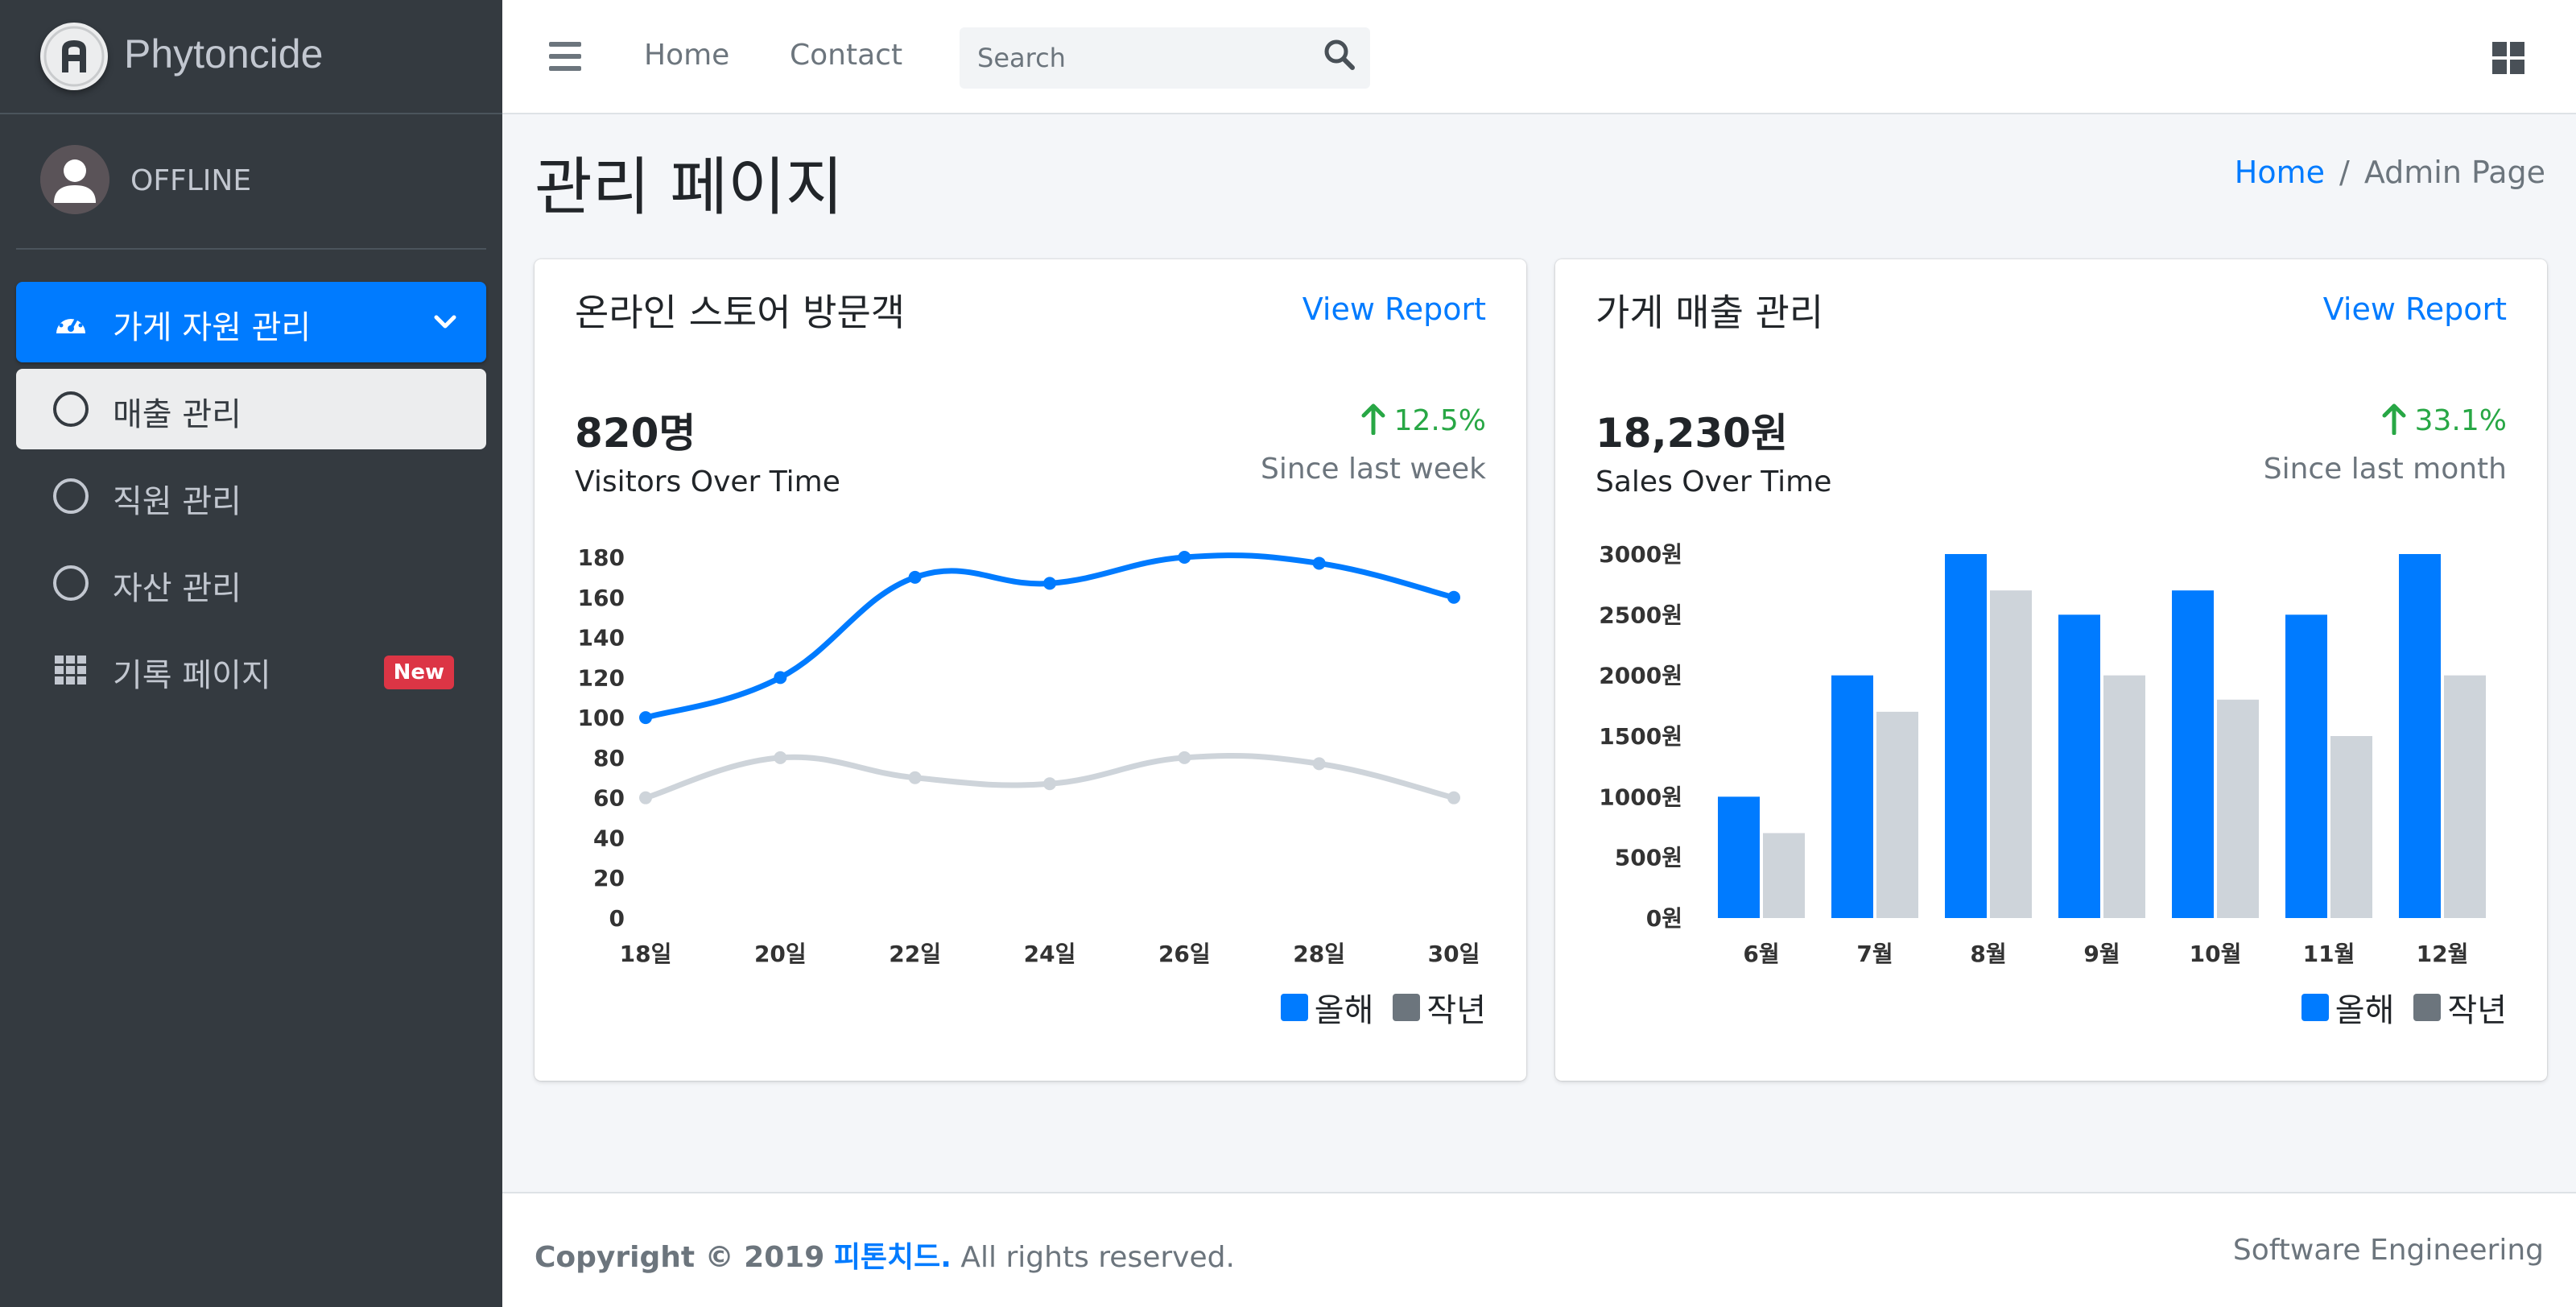 This screenshot has width=2576, height=1307. What do you see at coordinates (1373, 470) in the screenshot?
I see `since-label: Since last week` at bounding box center [1373, 470].